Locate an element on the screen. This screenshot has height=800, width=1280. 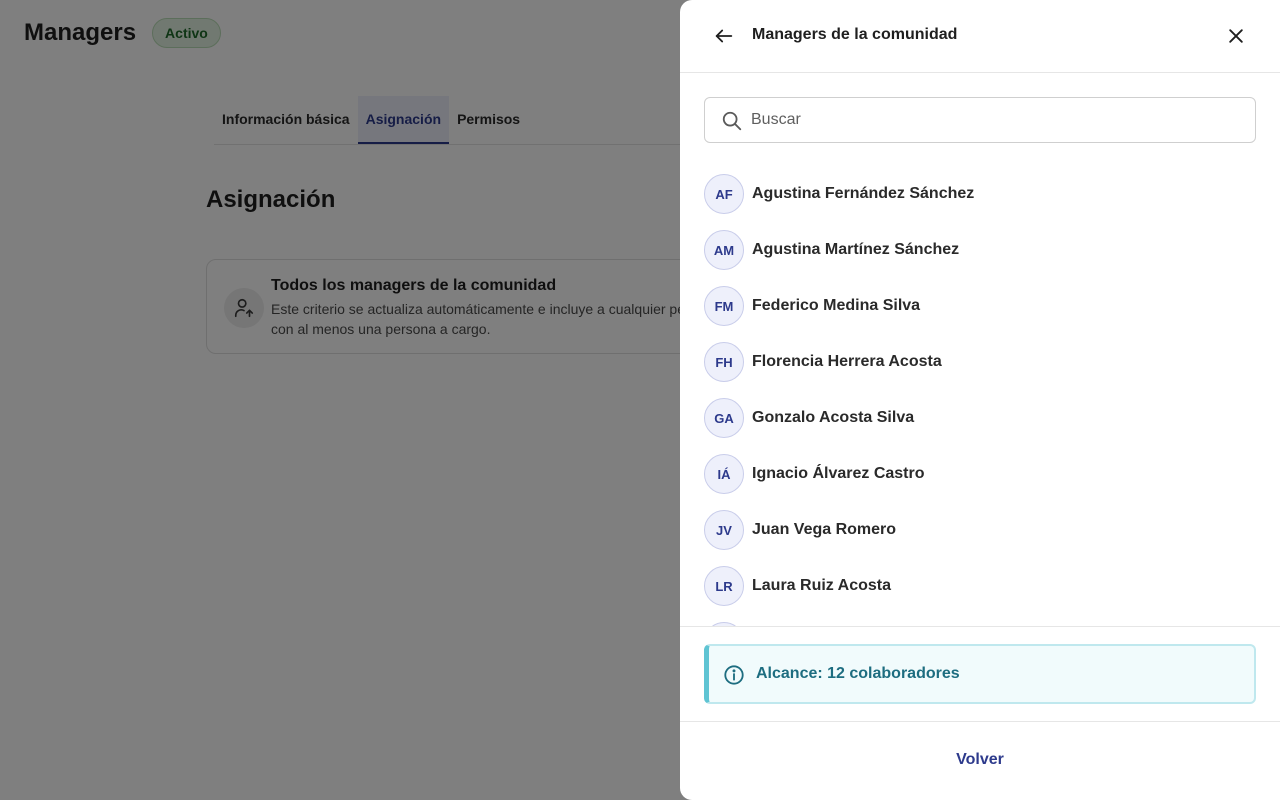
arrow-left-icon is located at coordinates (724, 36).